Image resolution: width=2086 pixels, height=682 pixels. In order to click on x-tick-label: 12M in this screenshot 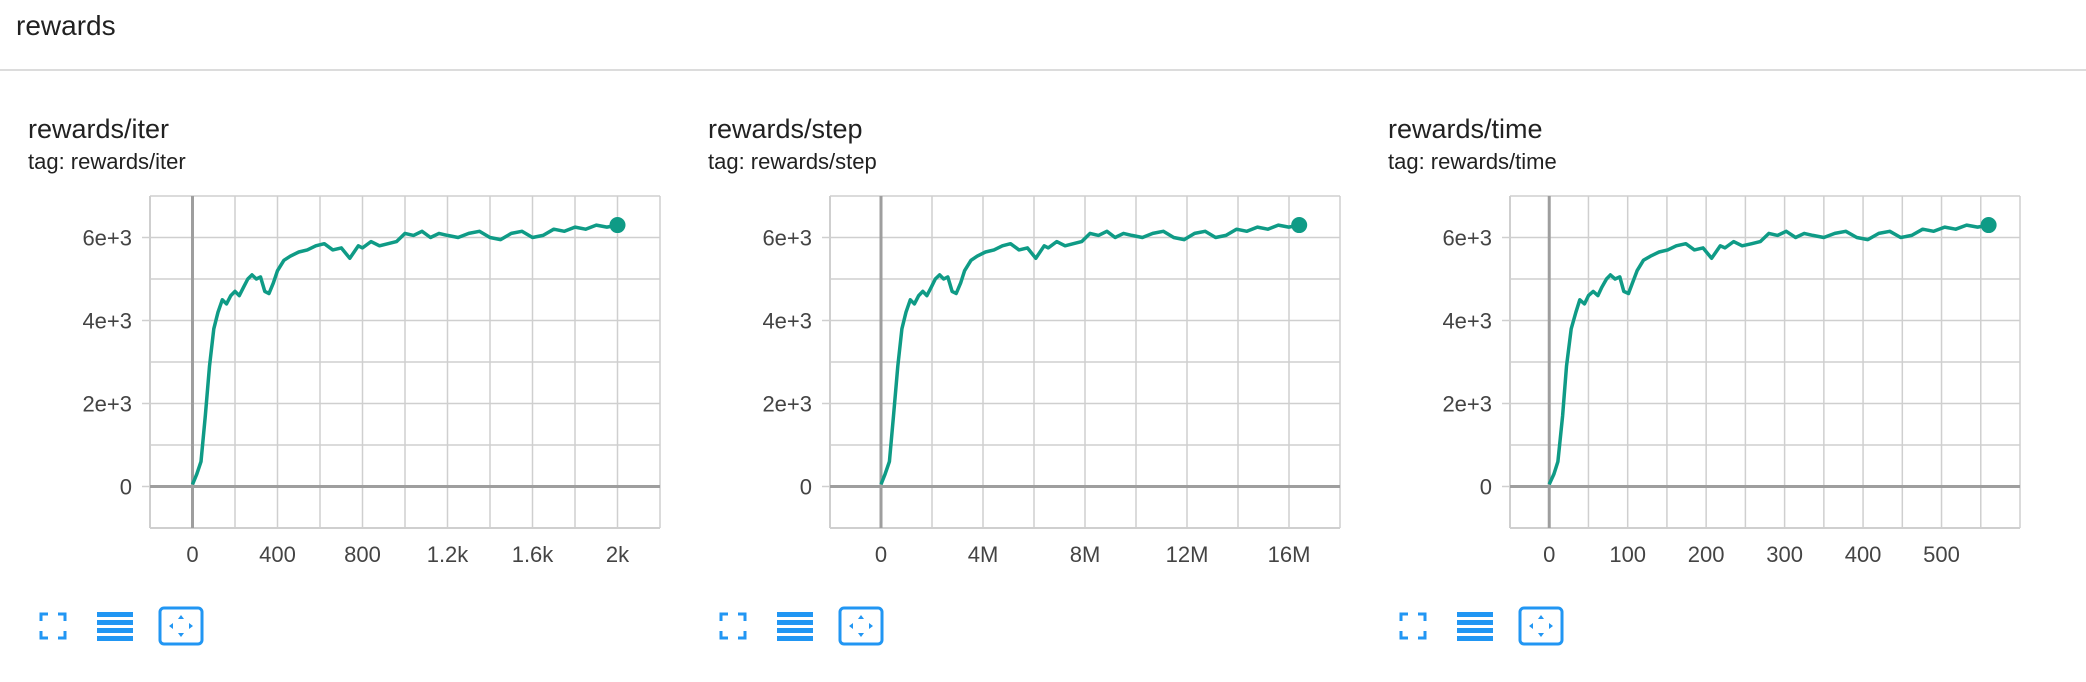, I will do `click(1187, 554)`.